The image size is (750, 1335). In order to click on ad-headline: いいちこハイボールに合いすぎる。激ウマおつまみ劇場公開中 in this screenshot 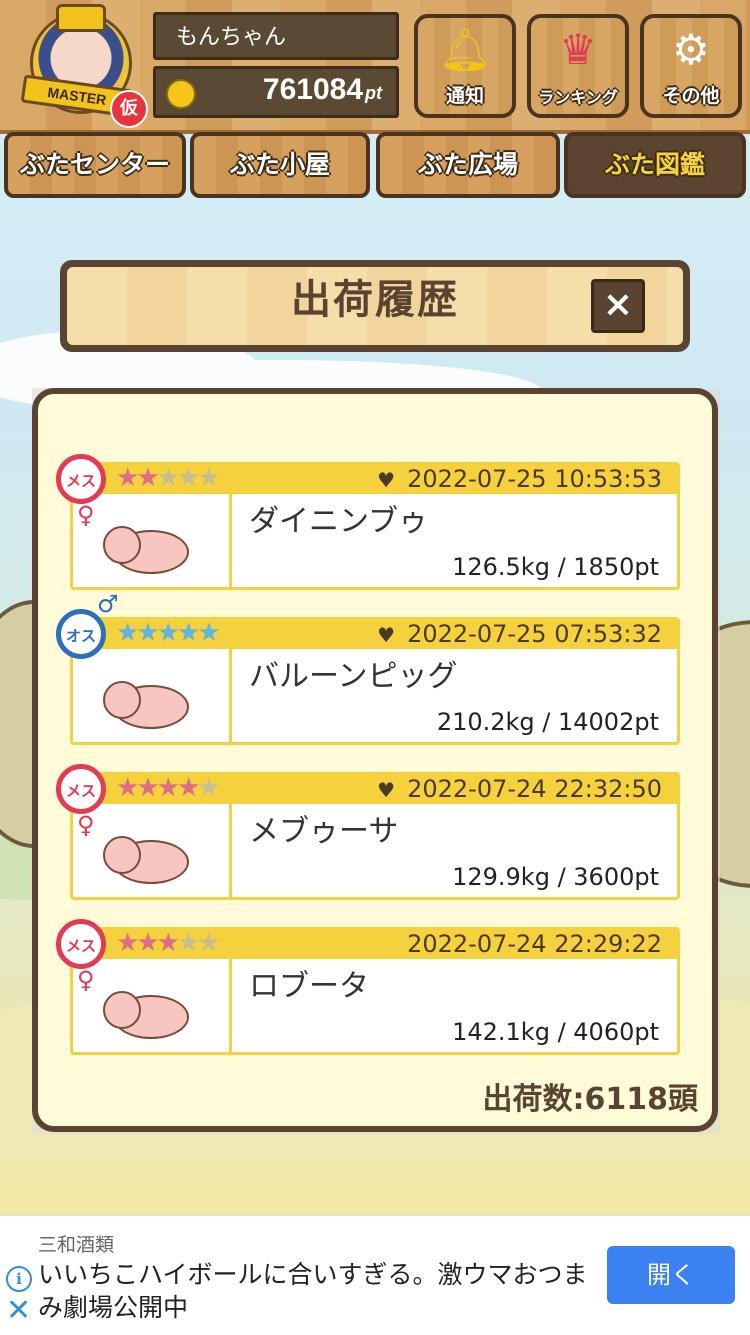, I will do `click(313, 1291)`.